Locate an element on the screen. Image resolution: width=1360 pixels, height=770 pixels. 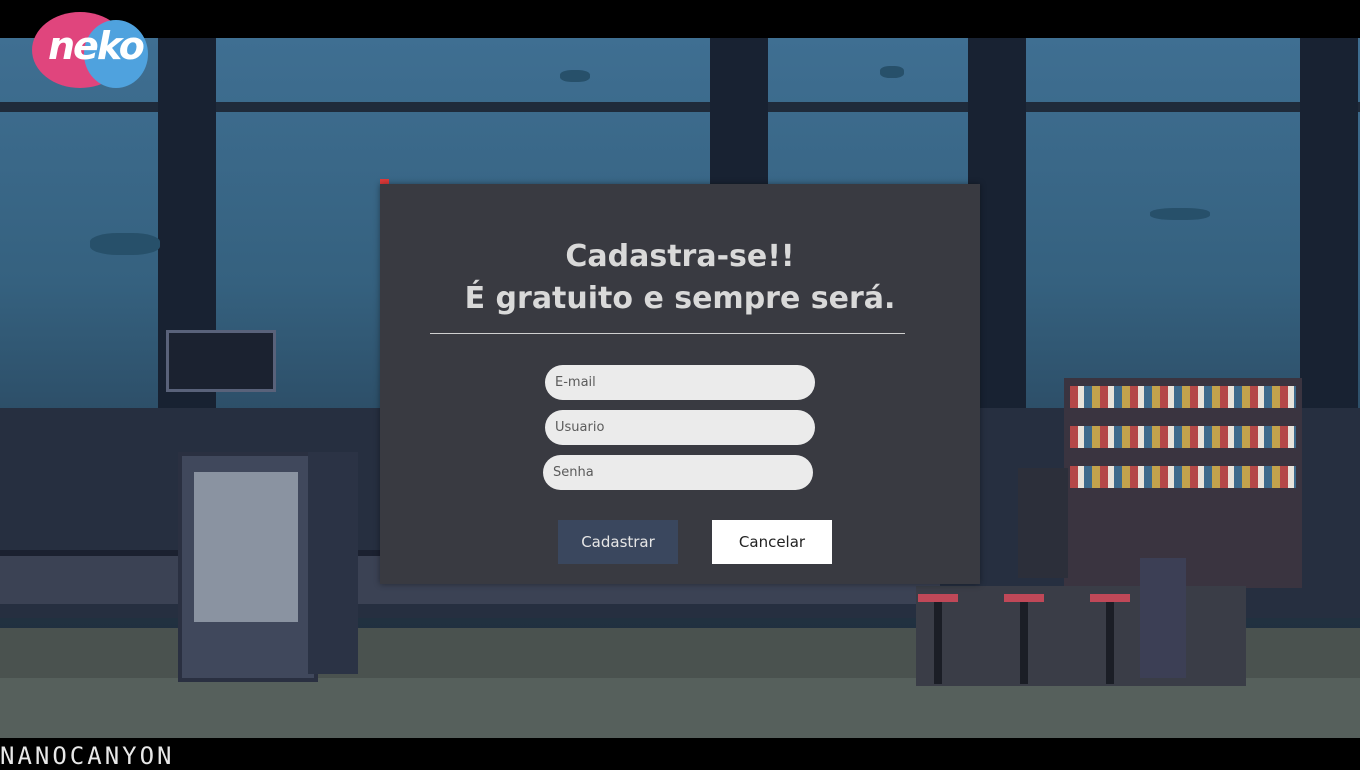
floor-front is located at coordinates (680, 708).